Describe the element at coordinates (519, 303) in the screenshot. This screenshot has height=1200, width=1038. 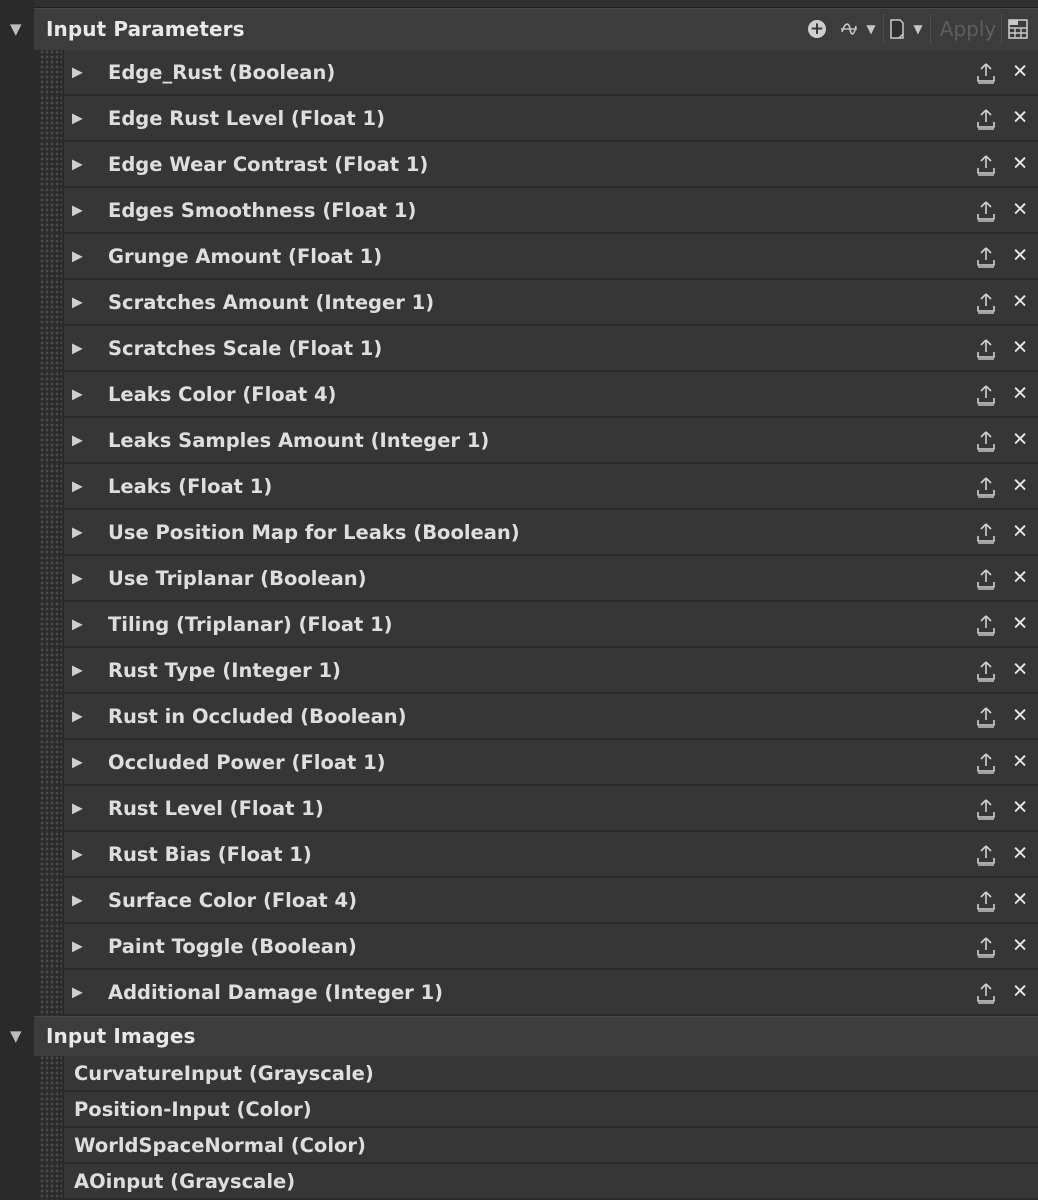
I see `parameter-row: ▶ Scratches Amount (Integer 1) ✕` at that location.